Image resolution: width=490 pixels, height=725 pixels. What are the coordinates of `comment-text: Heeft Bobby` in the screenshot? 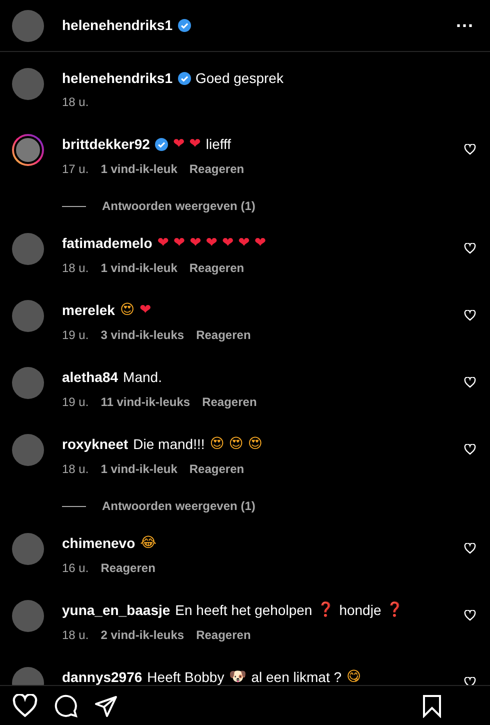 It's located at (185, 676).